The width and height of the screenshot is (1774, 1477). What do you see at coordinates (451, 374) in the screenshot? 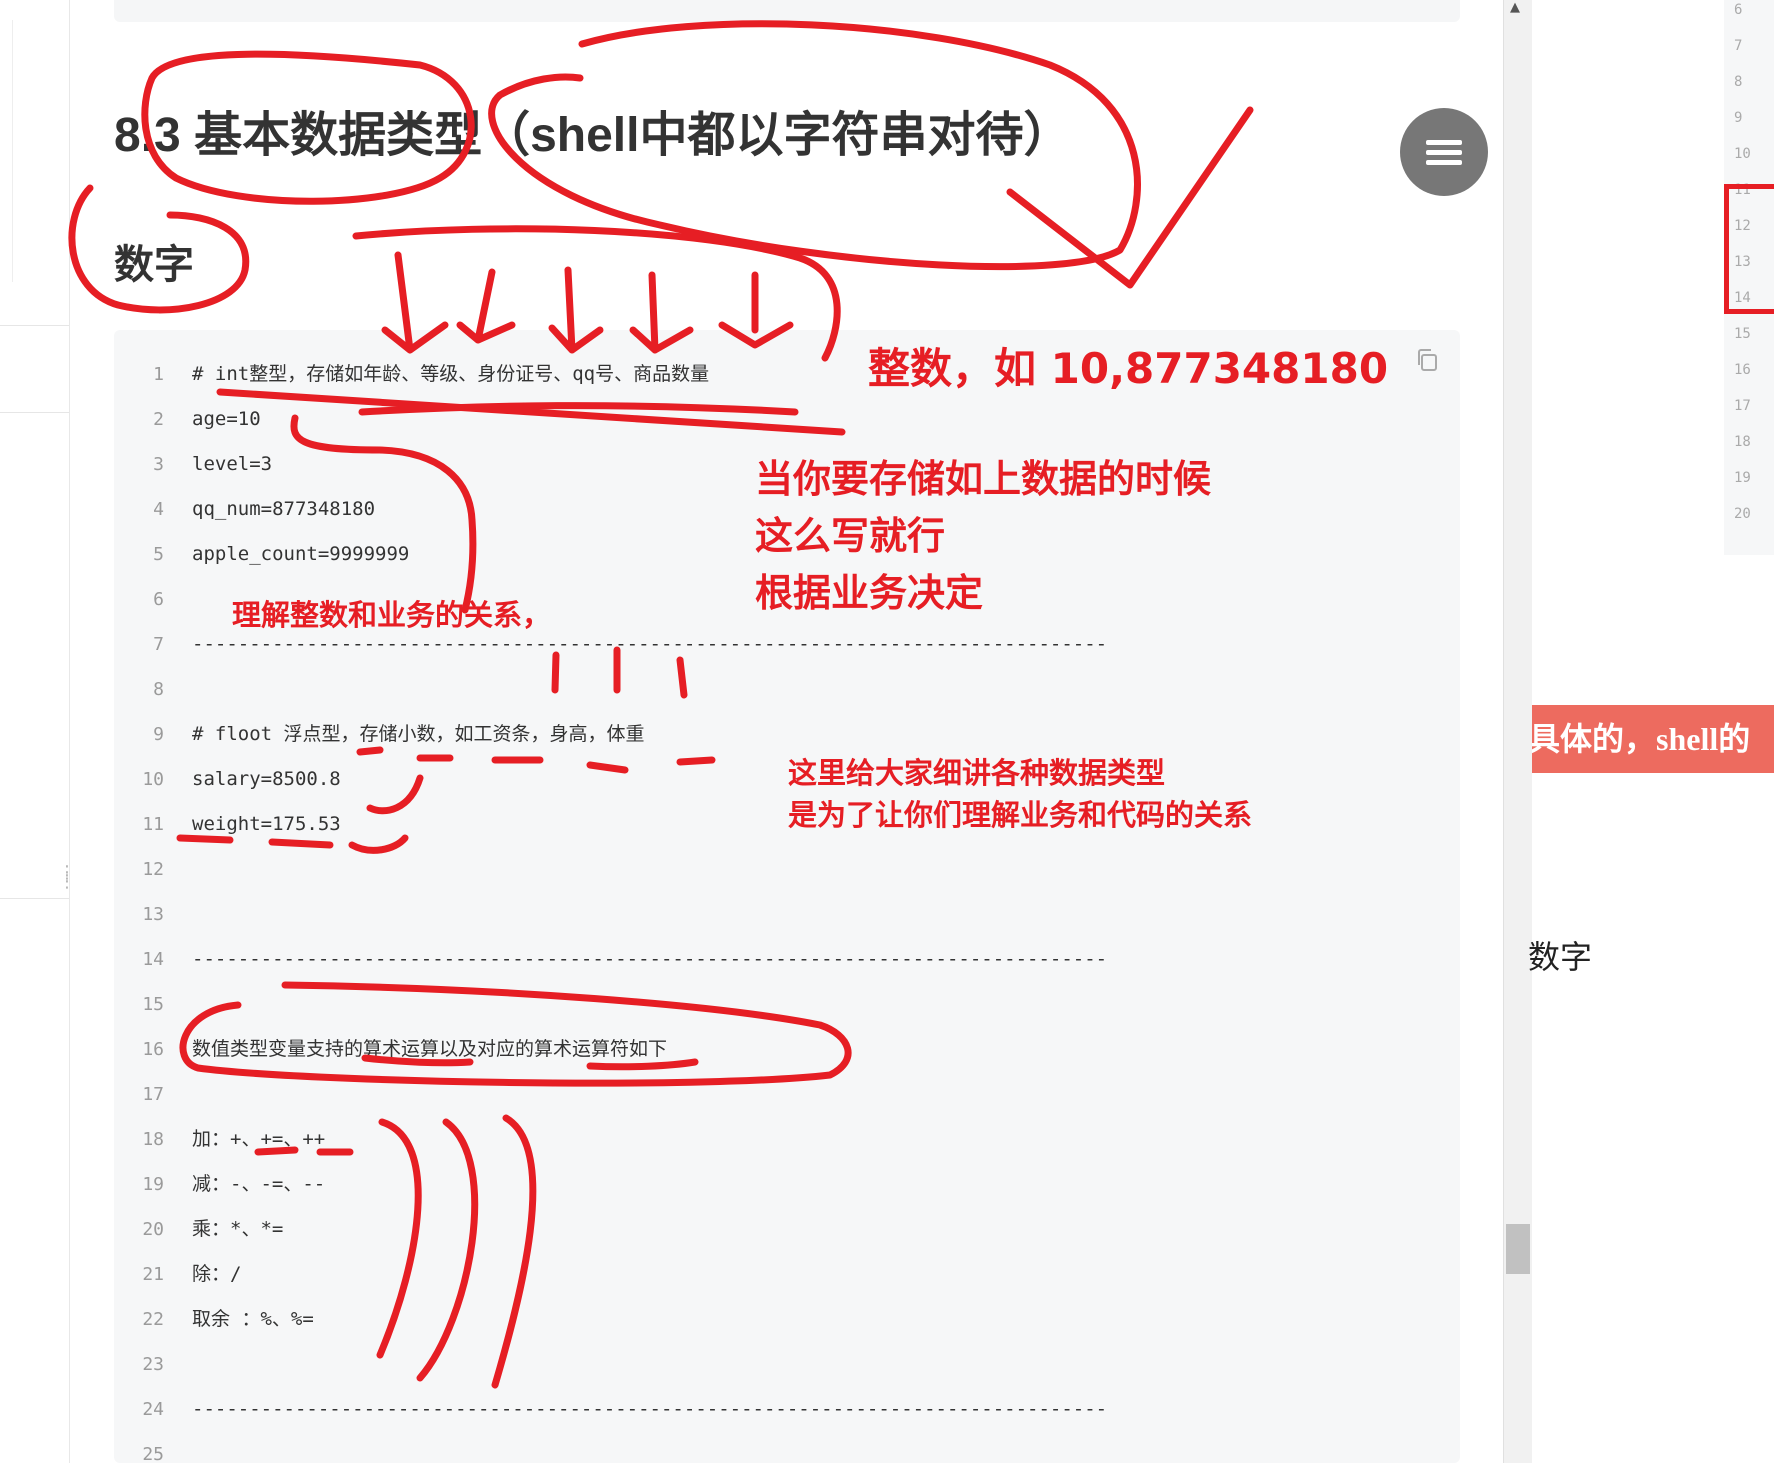
I see `code-text: # int整型，存储如年龄、等级、身份证号、qq号、商品数量` at bounding box center [451, 374].